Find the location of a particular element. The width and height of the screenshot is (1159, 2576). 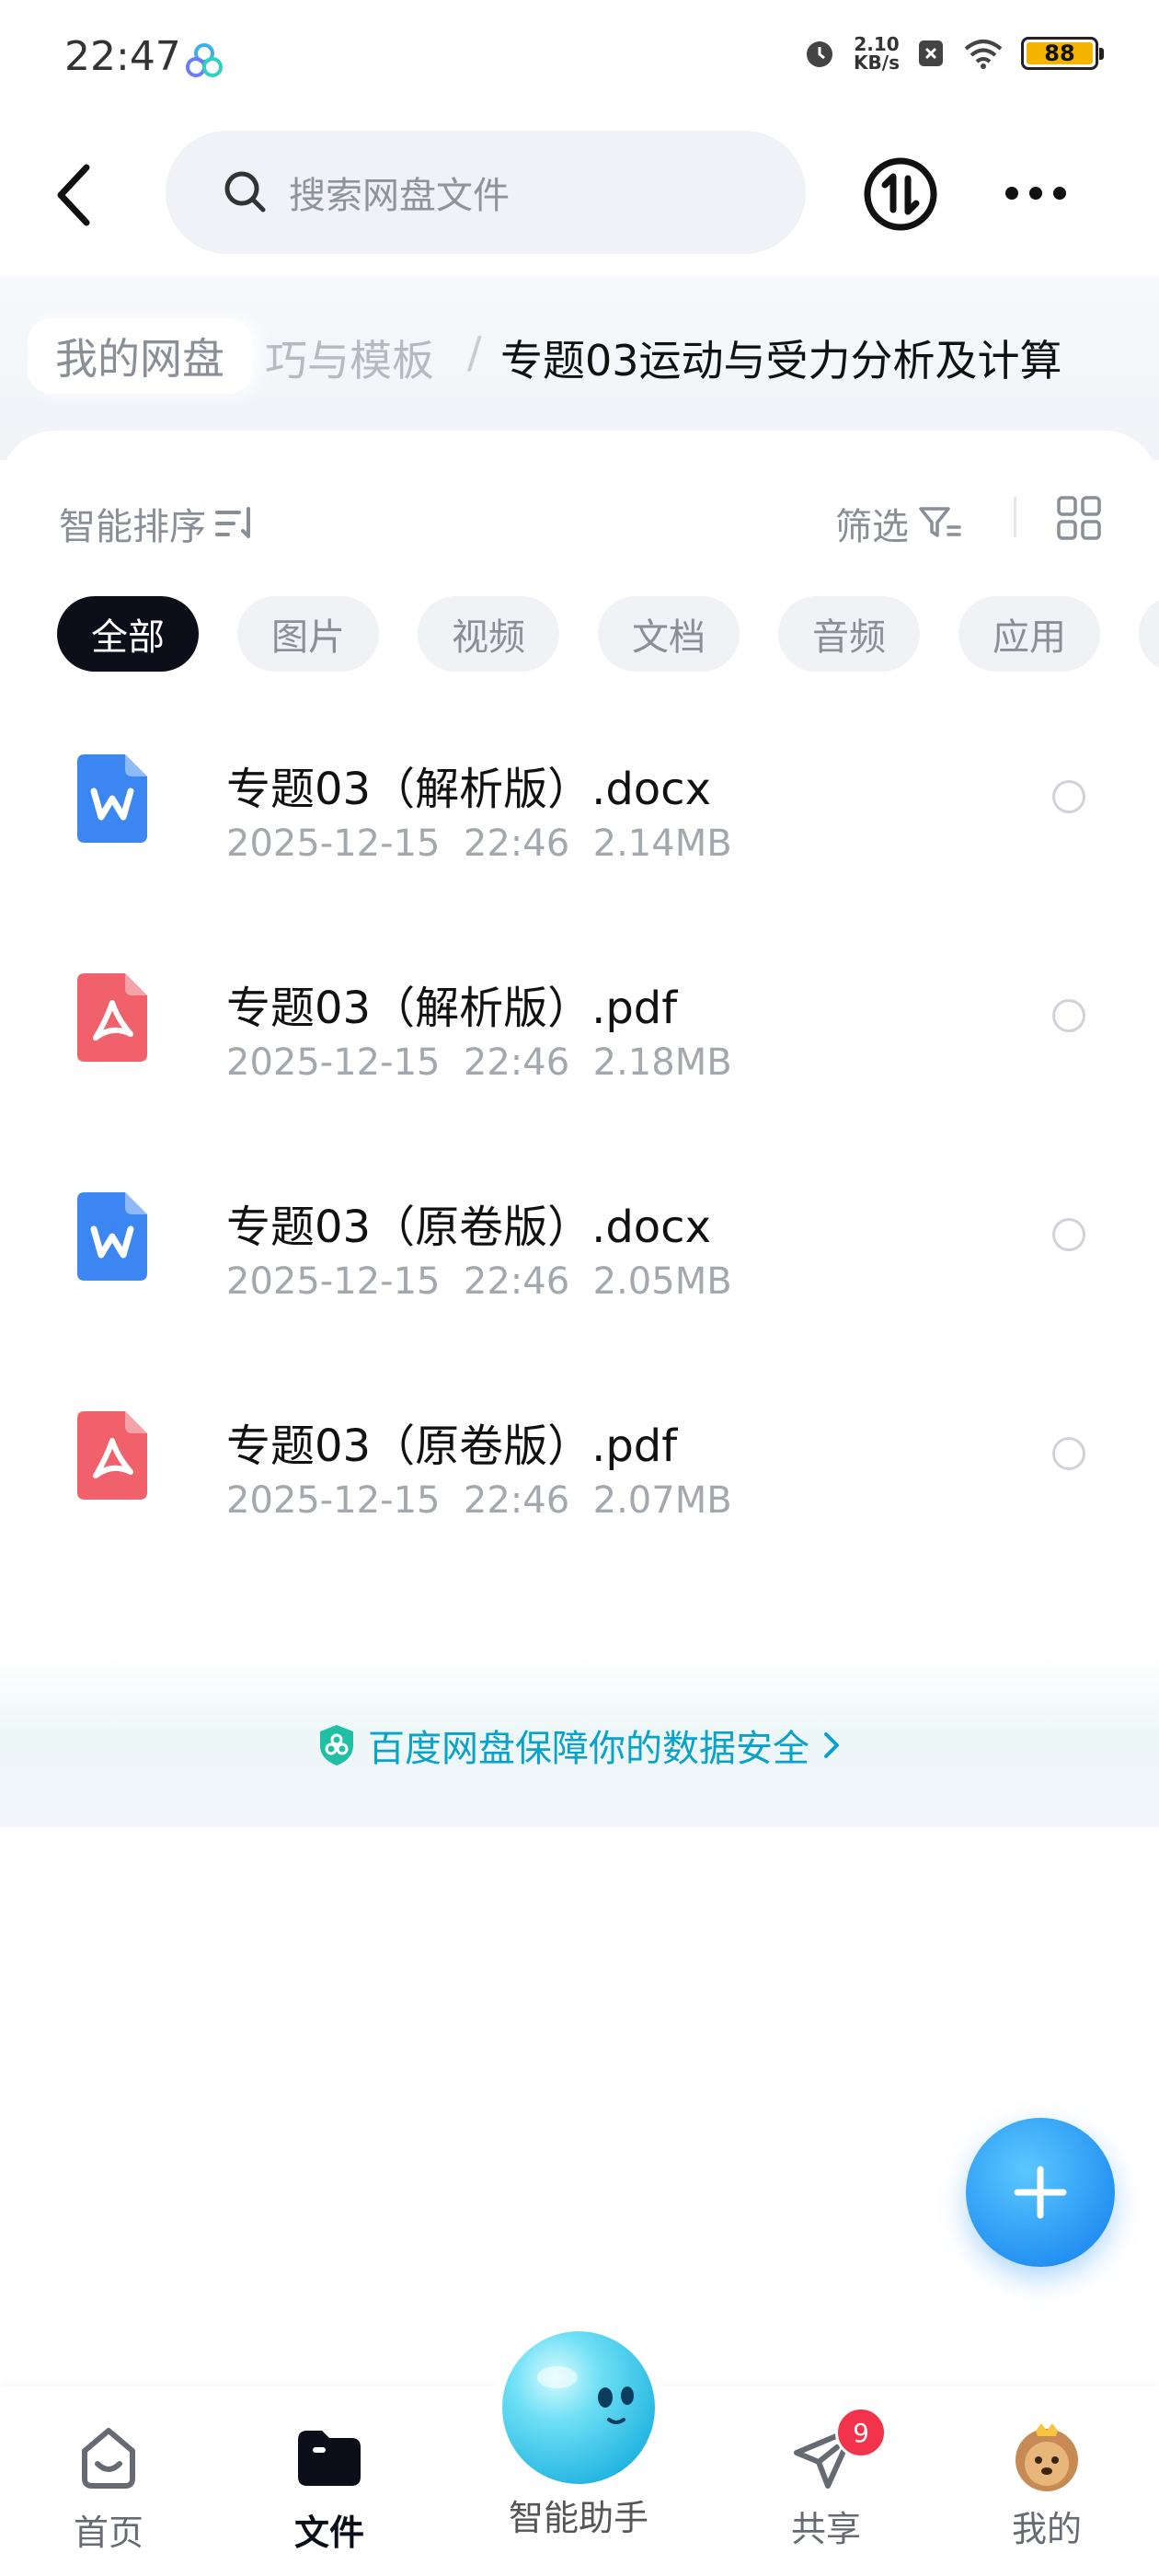

home-icon is located at coordinates (108, 2458).